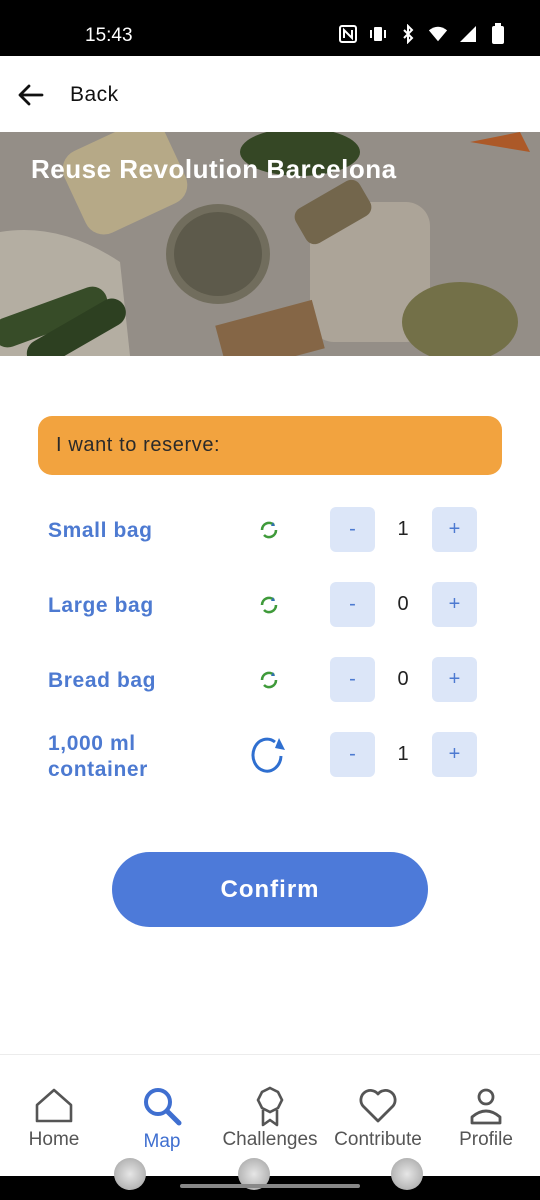 The image size is (540, 1200). I want to click on gesture-bar, so click(270, 1188).